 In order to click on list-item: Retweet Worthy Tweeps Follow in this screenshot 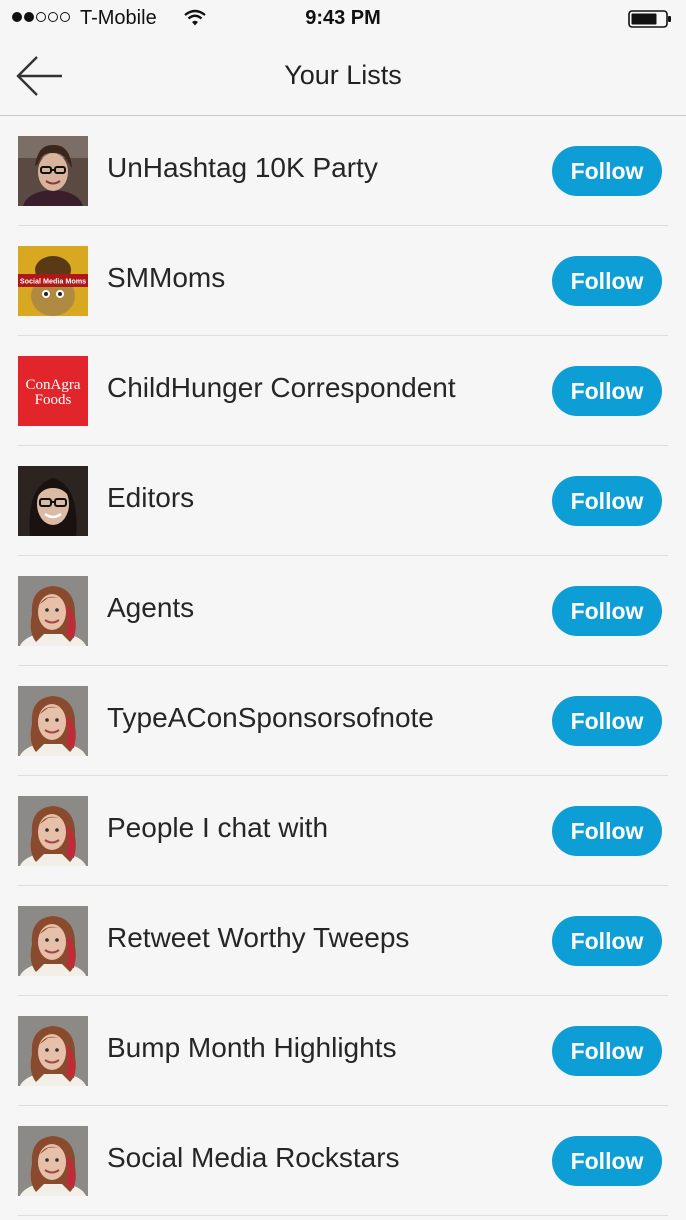, I will do `click(343, 941)`.